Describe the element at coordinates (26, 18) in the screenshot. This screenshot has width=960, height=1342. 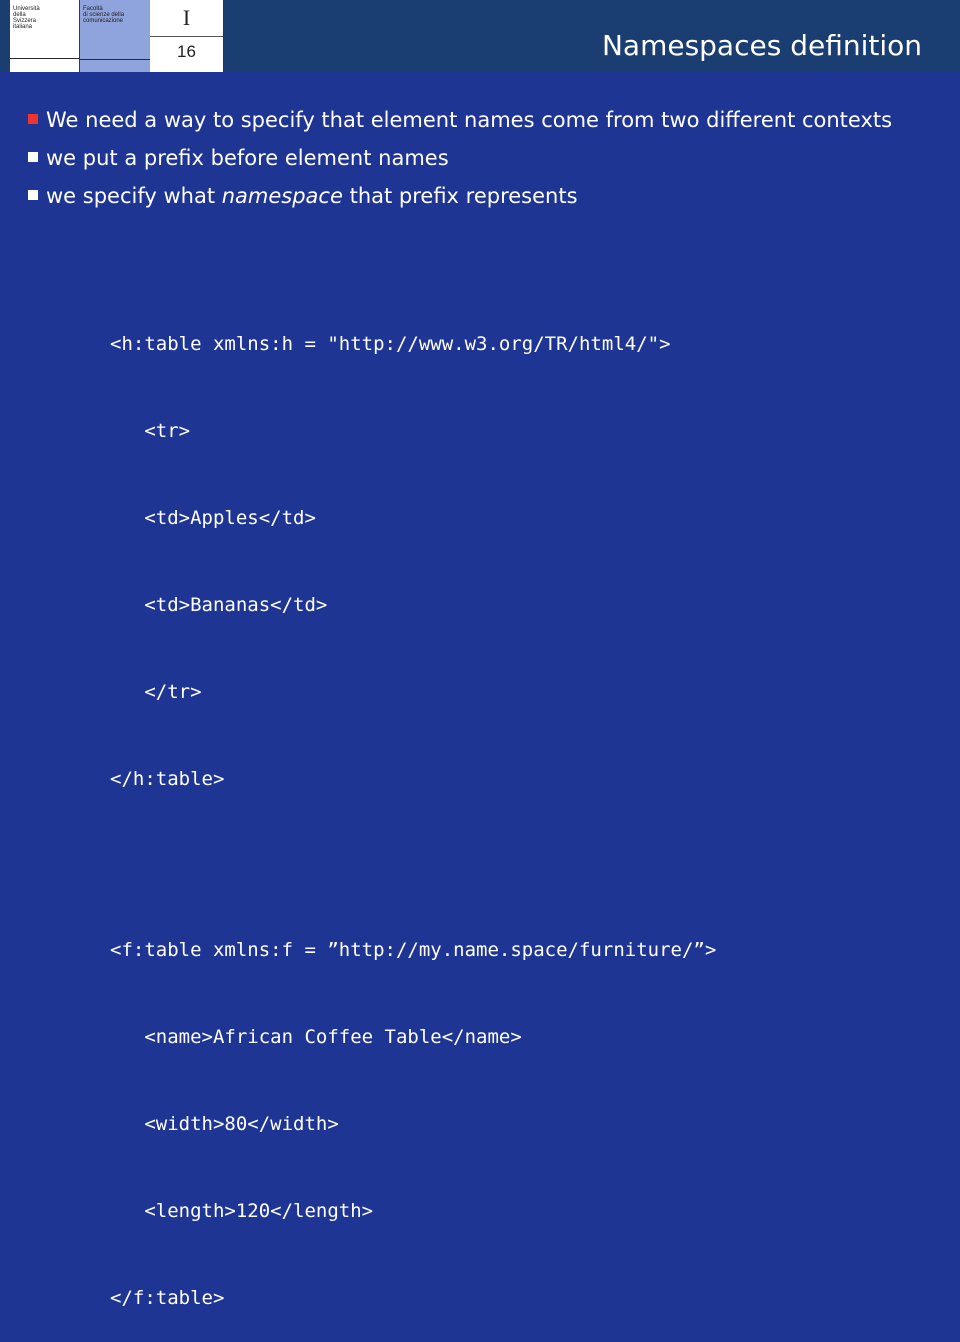
I see `usi-logo-text: Università della Svizzera italiana` at that location.